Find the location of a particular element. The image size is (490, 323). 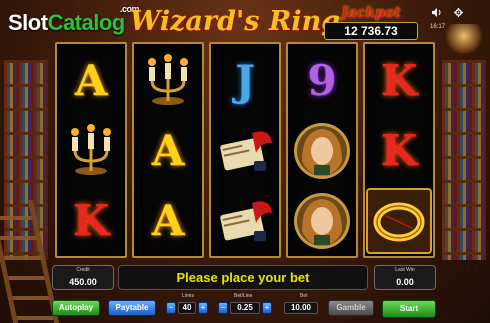

symbol-cell: 9 is located at coordinates (322, 81).